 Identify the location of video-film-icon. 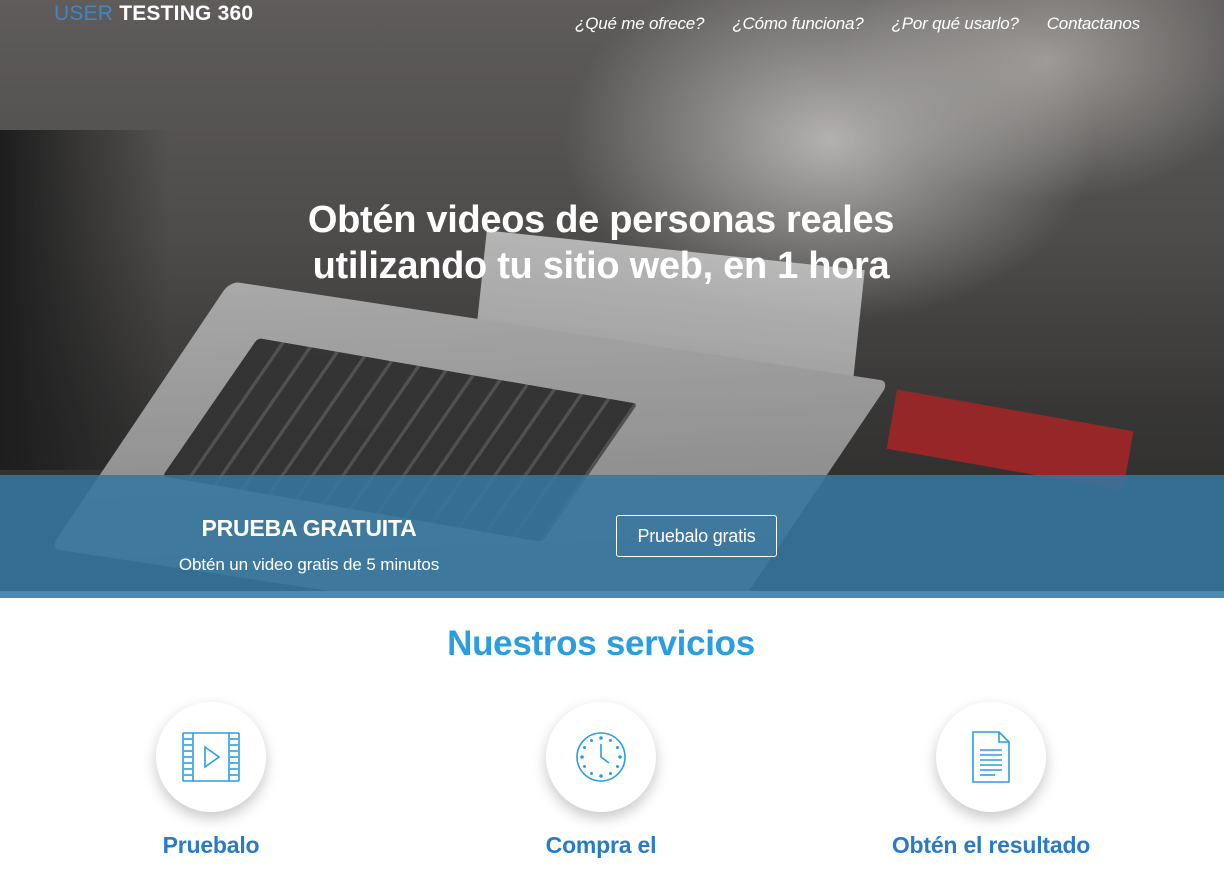
(211, 757).